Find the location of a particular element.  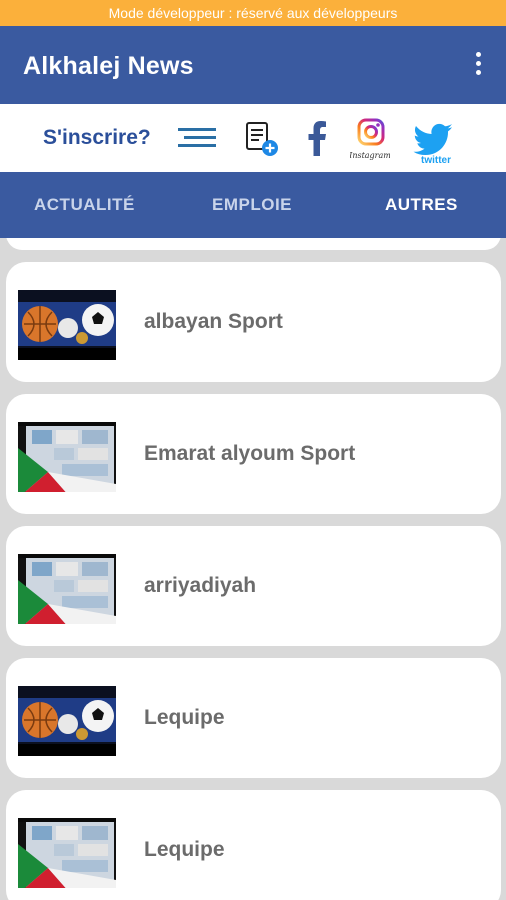

add-document-icon is located at coordinates (262, 139).